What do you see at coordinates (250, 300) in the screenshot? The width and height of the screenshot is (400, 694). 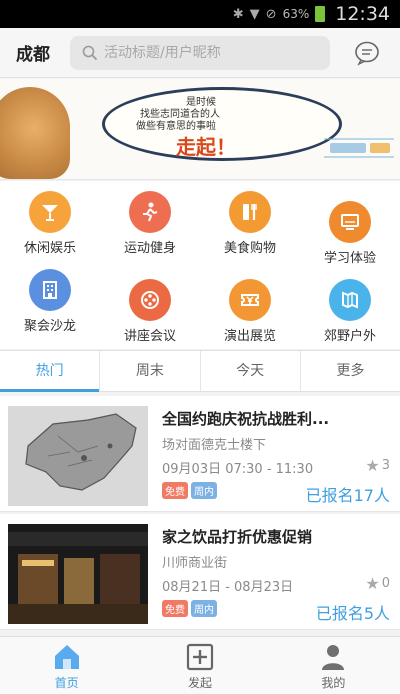 I see `ticket-icon` at bounding box center [250, 300].